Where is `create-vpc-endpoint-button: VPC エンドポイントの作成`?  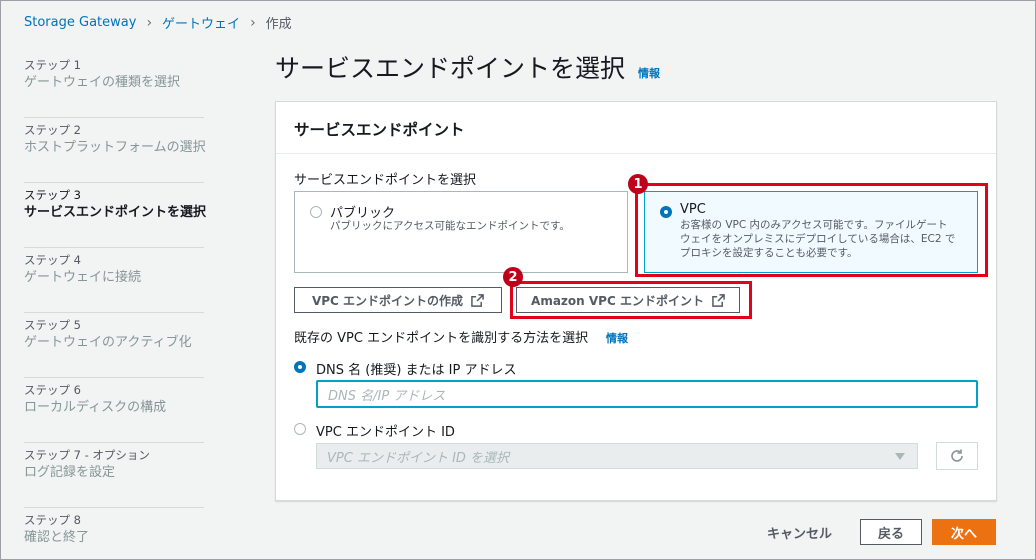
create-vpc-endpoint-button: VPC エンドポイントの作成 is located at coordinates (398, 300).